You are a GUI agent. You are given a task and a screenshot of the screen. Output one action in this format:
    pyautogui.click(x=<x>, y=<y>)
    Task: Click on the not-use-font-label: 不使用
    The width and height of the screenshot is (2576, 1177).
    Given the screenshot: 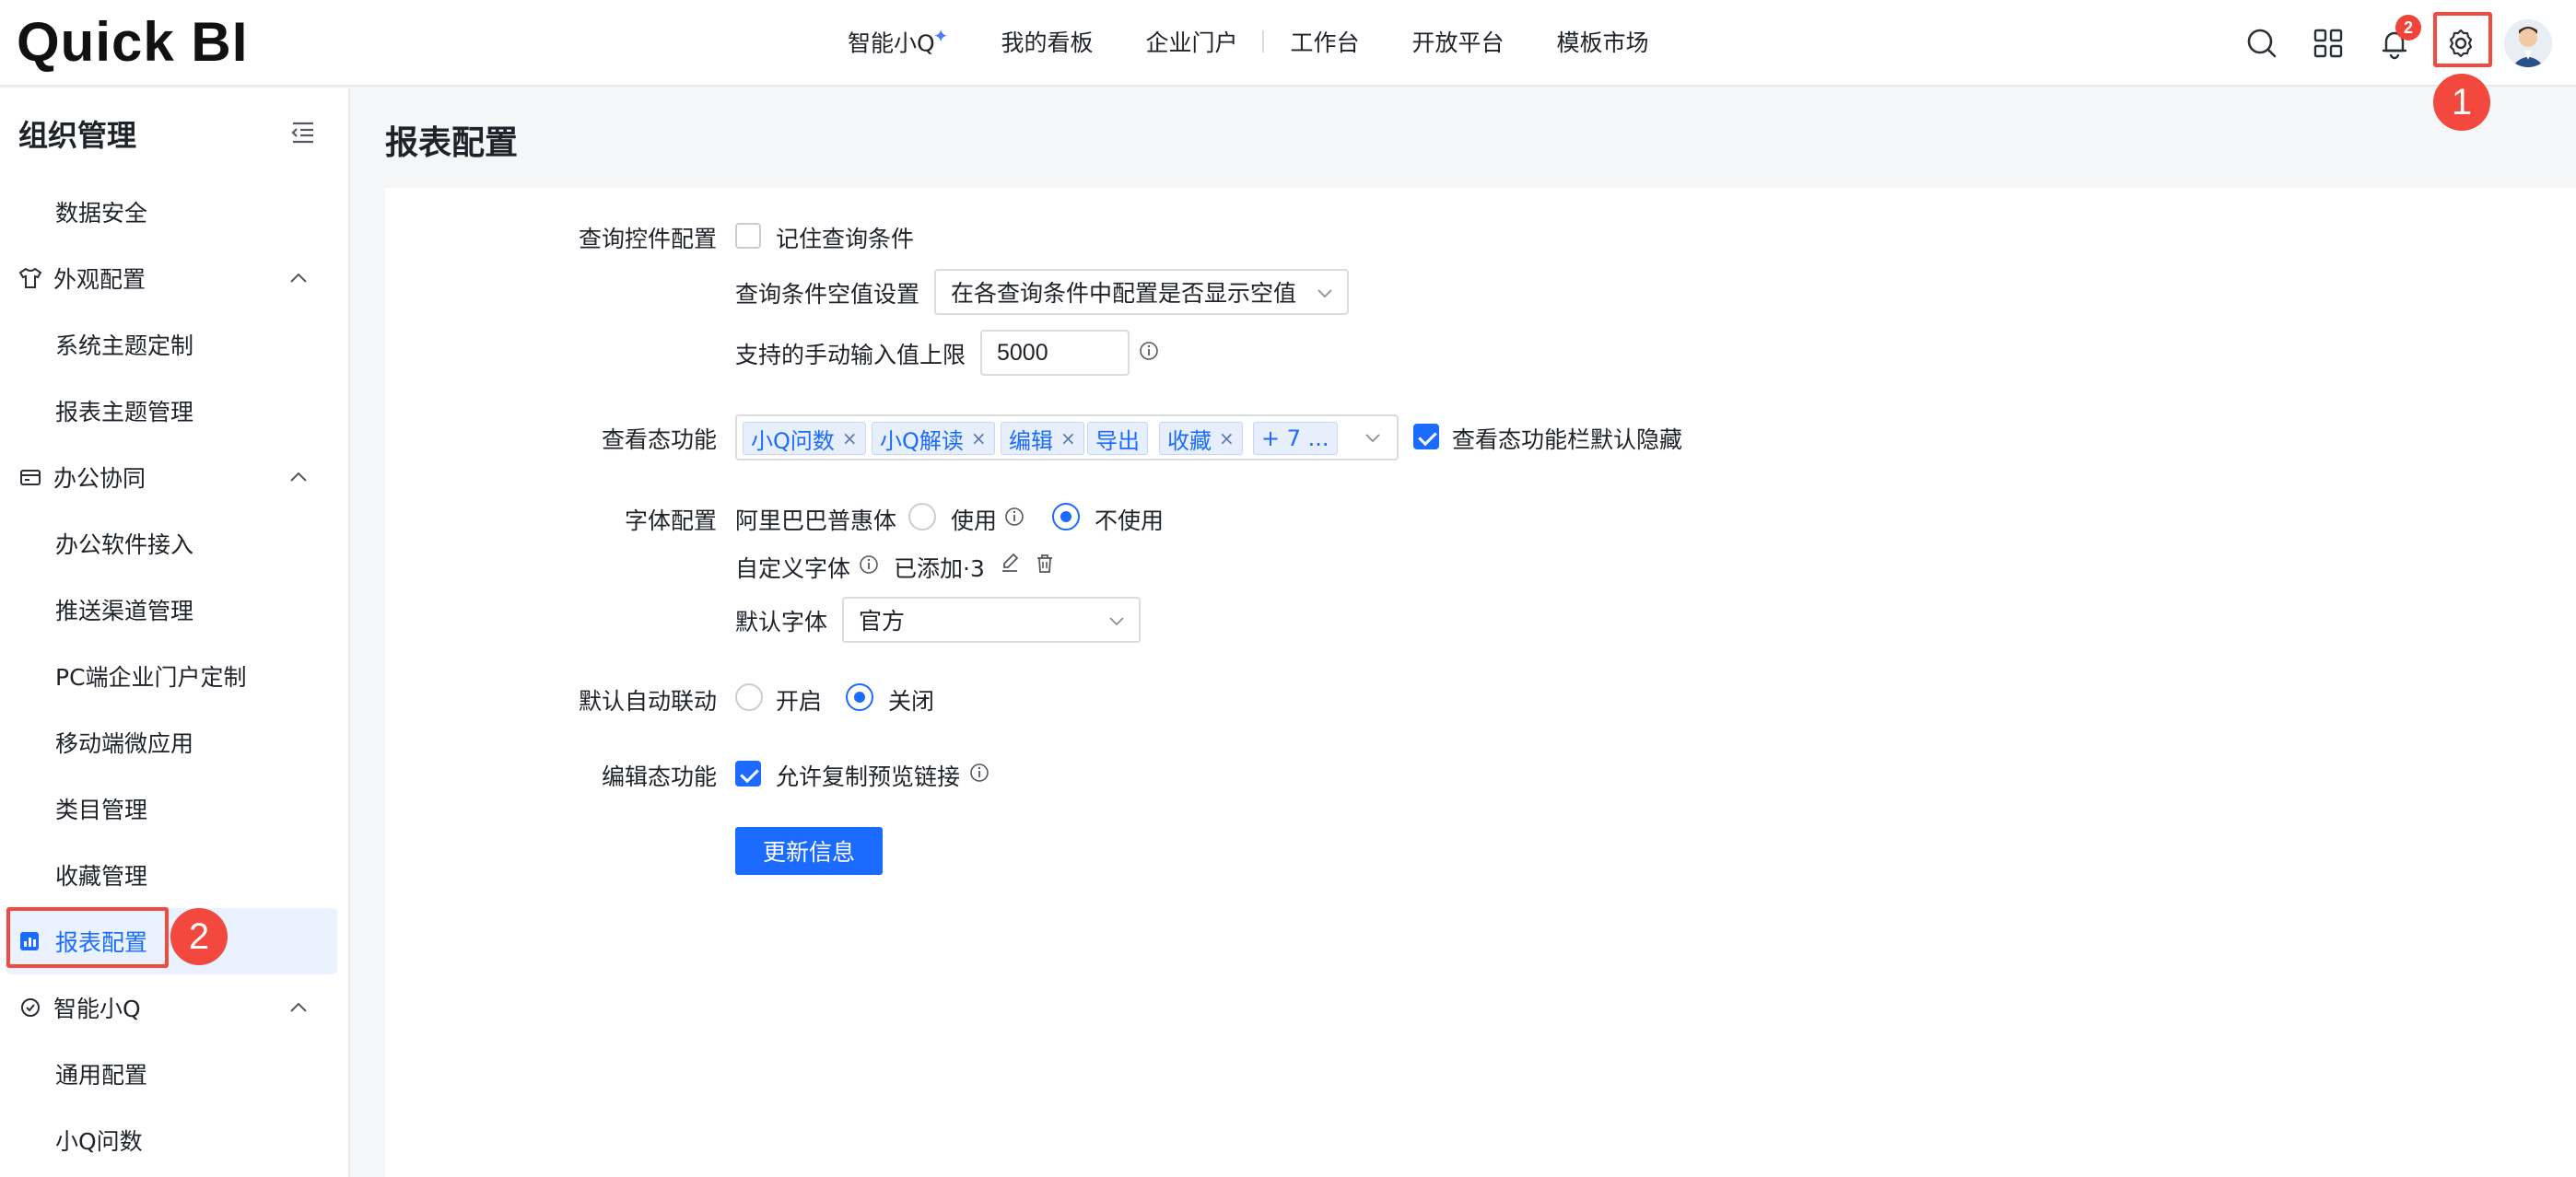 What is the action you would take?
    pyautogui.click(x=1130, y=520)
    